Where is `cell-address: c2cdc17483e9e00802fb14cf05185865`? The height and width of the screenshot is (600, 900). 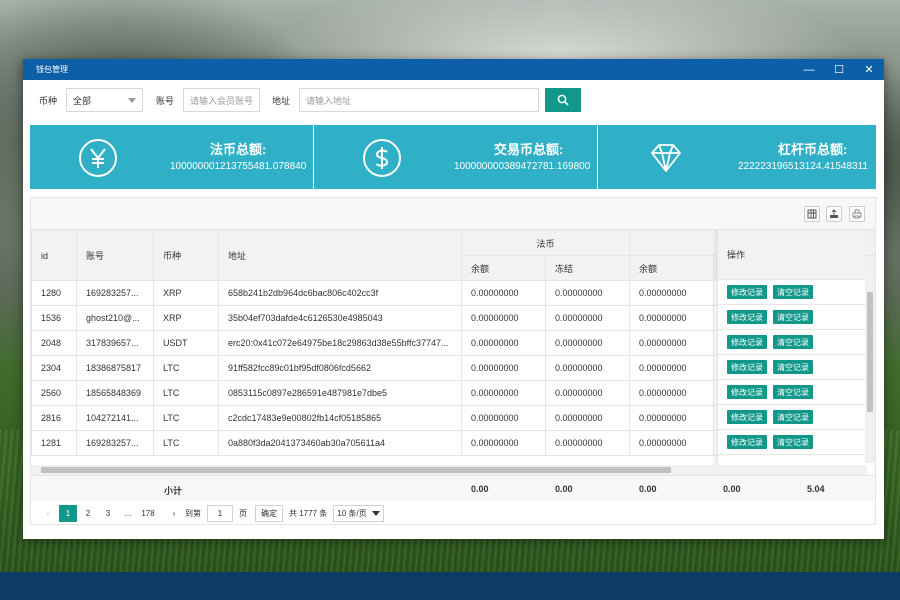
cell-address: c2cdc17483e9e00802fb14cf05185865 is located at coordinates (340, 418).